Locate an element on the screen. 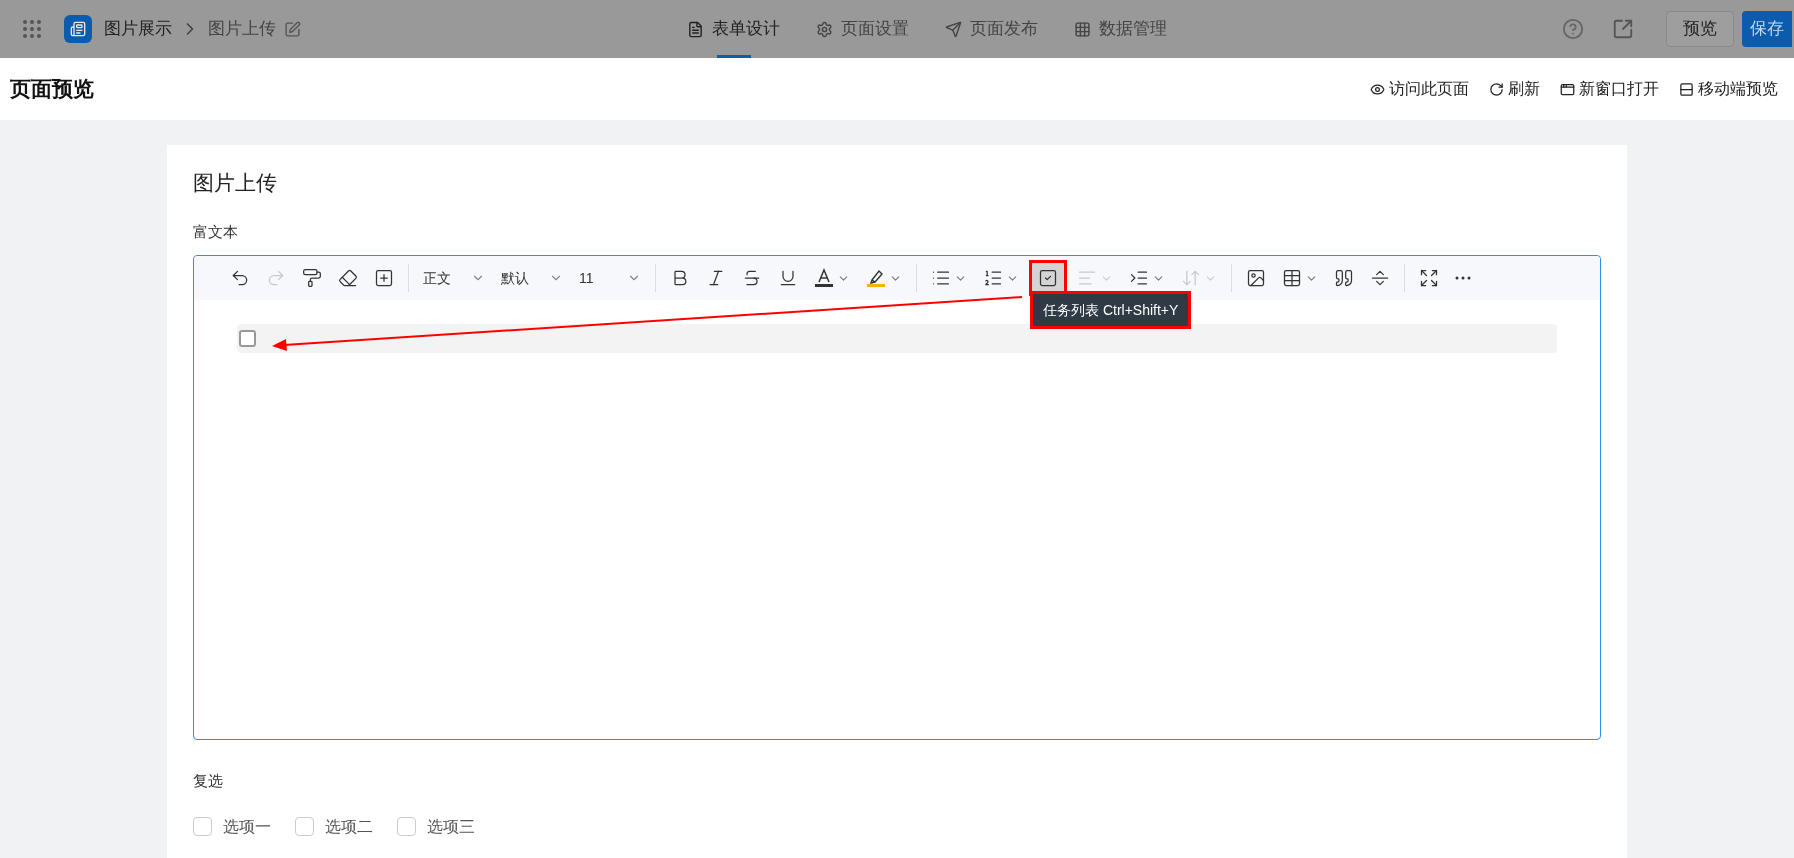 The width and height of the screenshot is (1794, 858). header-action-link: 移动端预览 is located at coordinates (1728, 89).